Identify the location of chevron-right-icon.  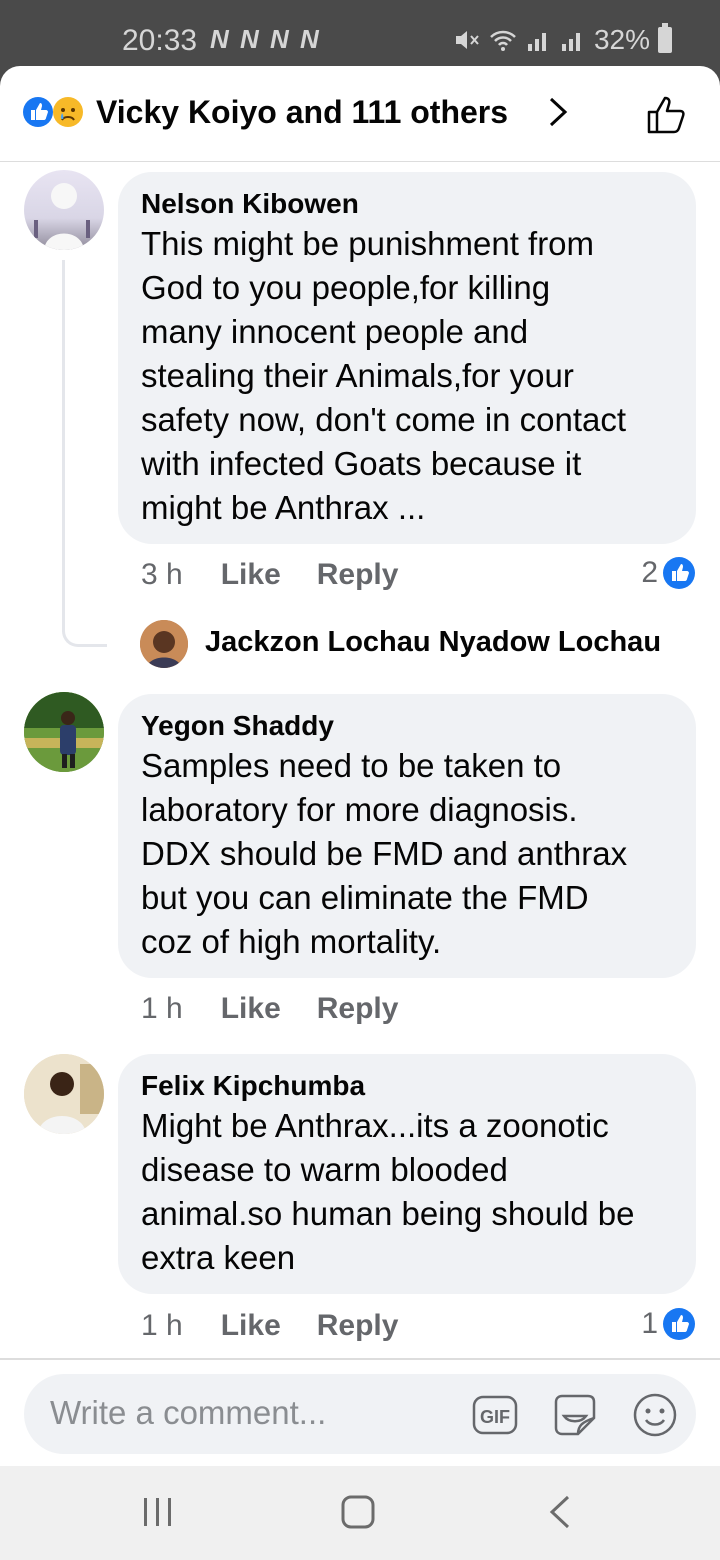
(558, 112).